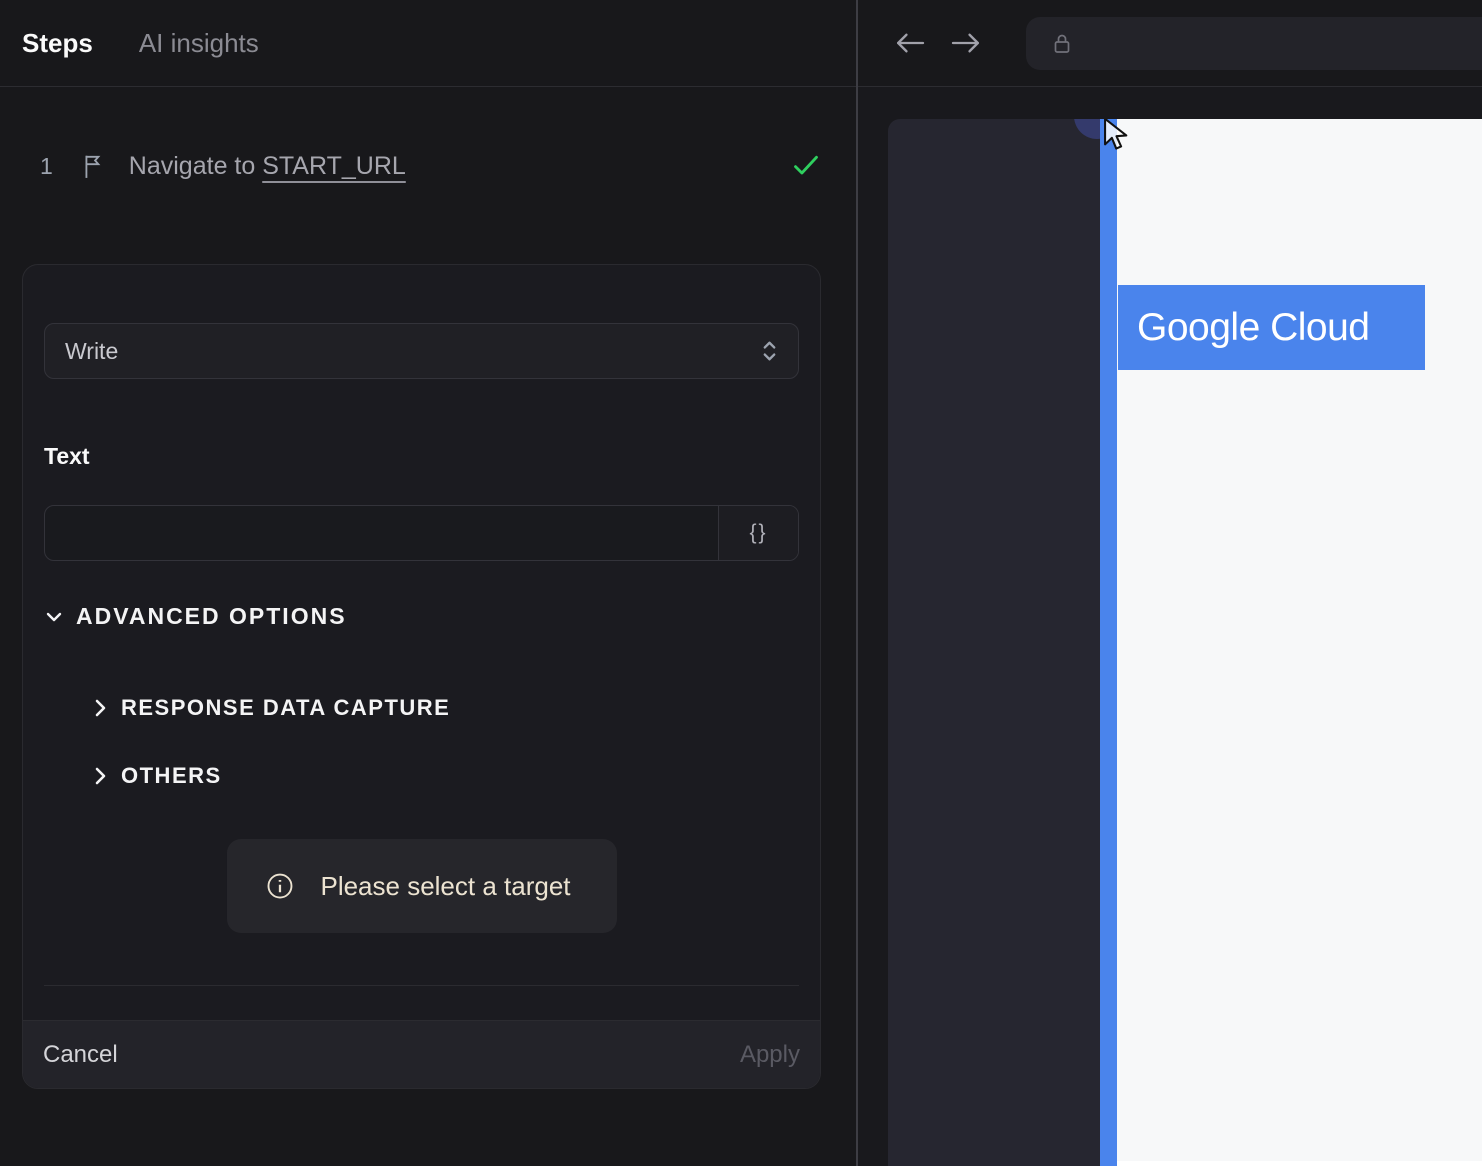 The width and height of the screenshot is (1482, 1166). Describe the element at coordinates (381, 533) in the screenshot. I see `text-input` at that location.